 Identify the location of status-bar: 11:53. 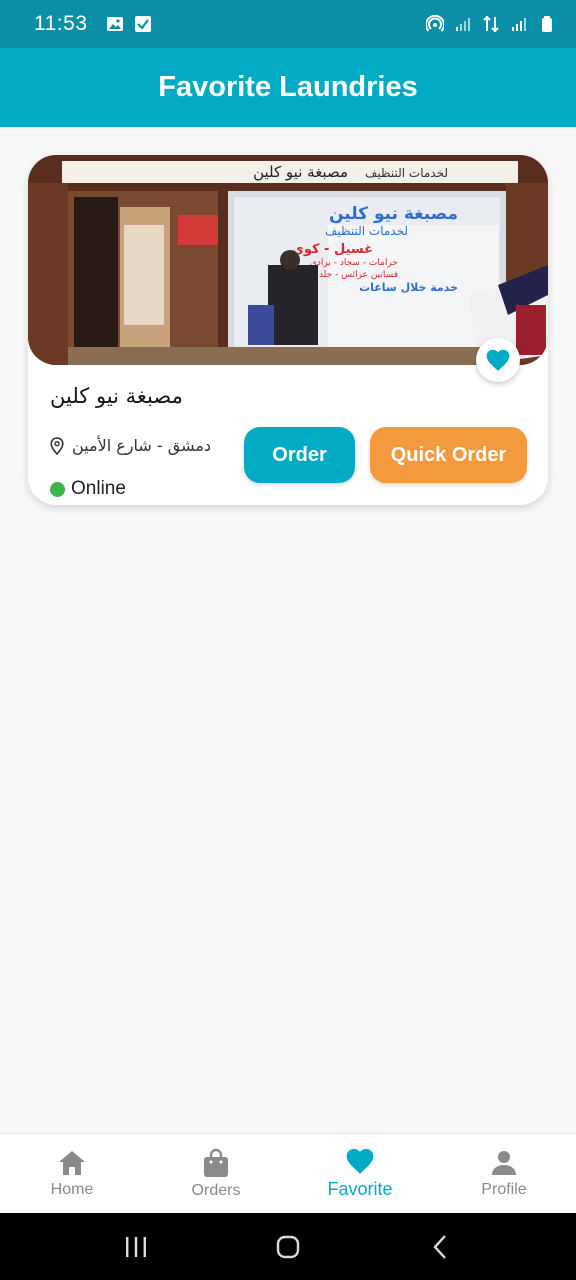
(288, 24).